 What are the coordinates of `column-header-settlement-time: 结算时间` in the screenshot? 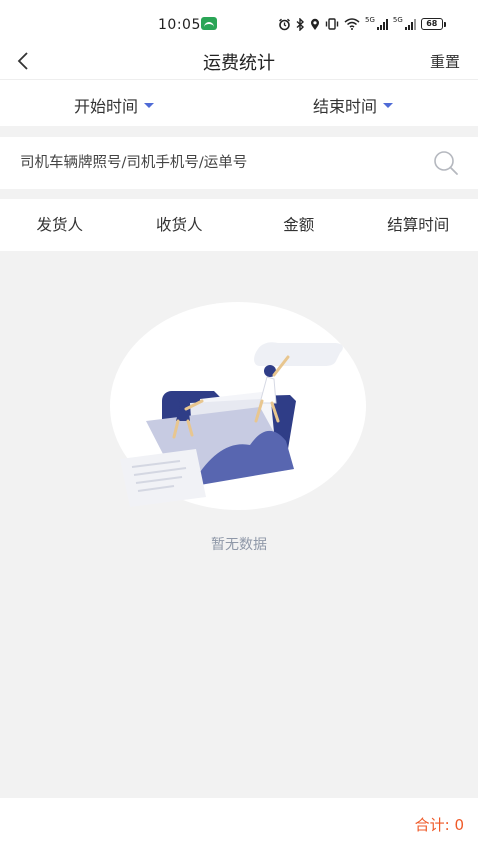 It's located at (418, 225).